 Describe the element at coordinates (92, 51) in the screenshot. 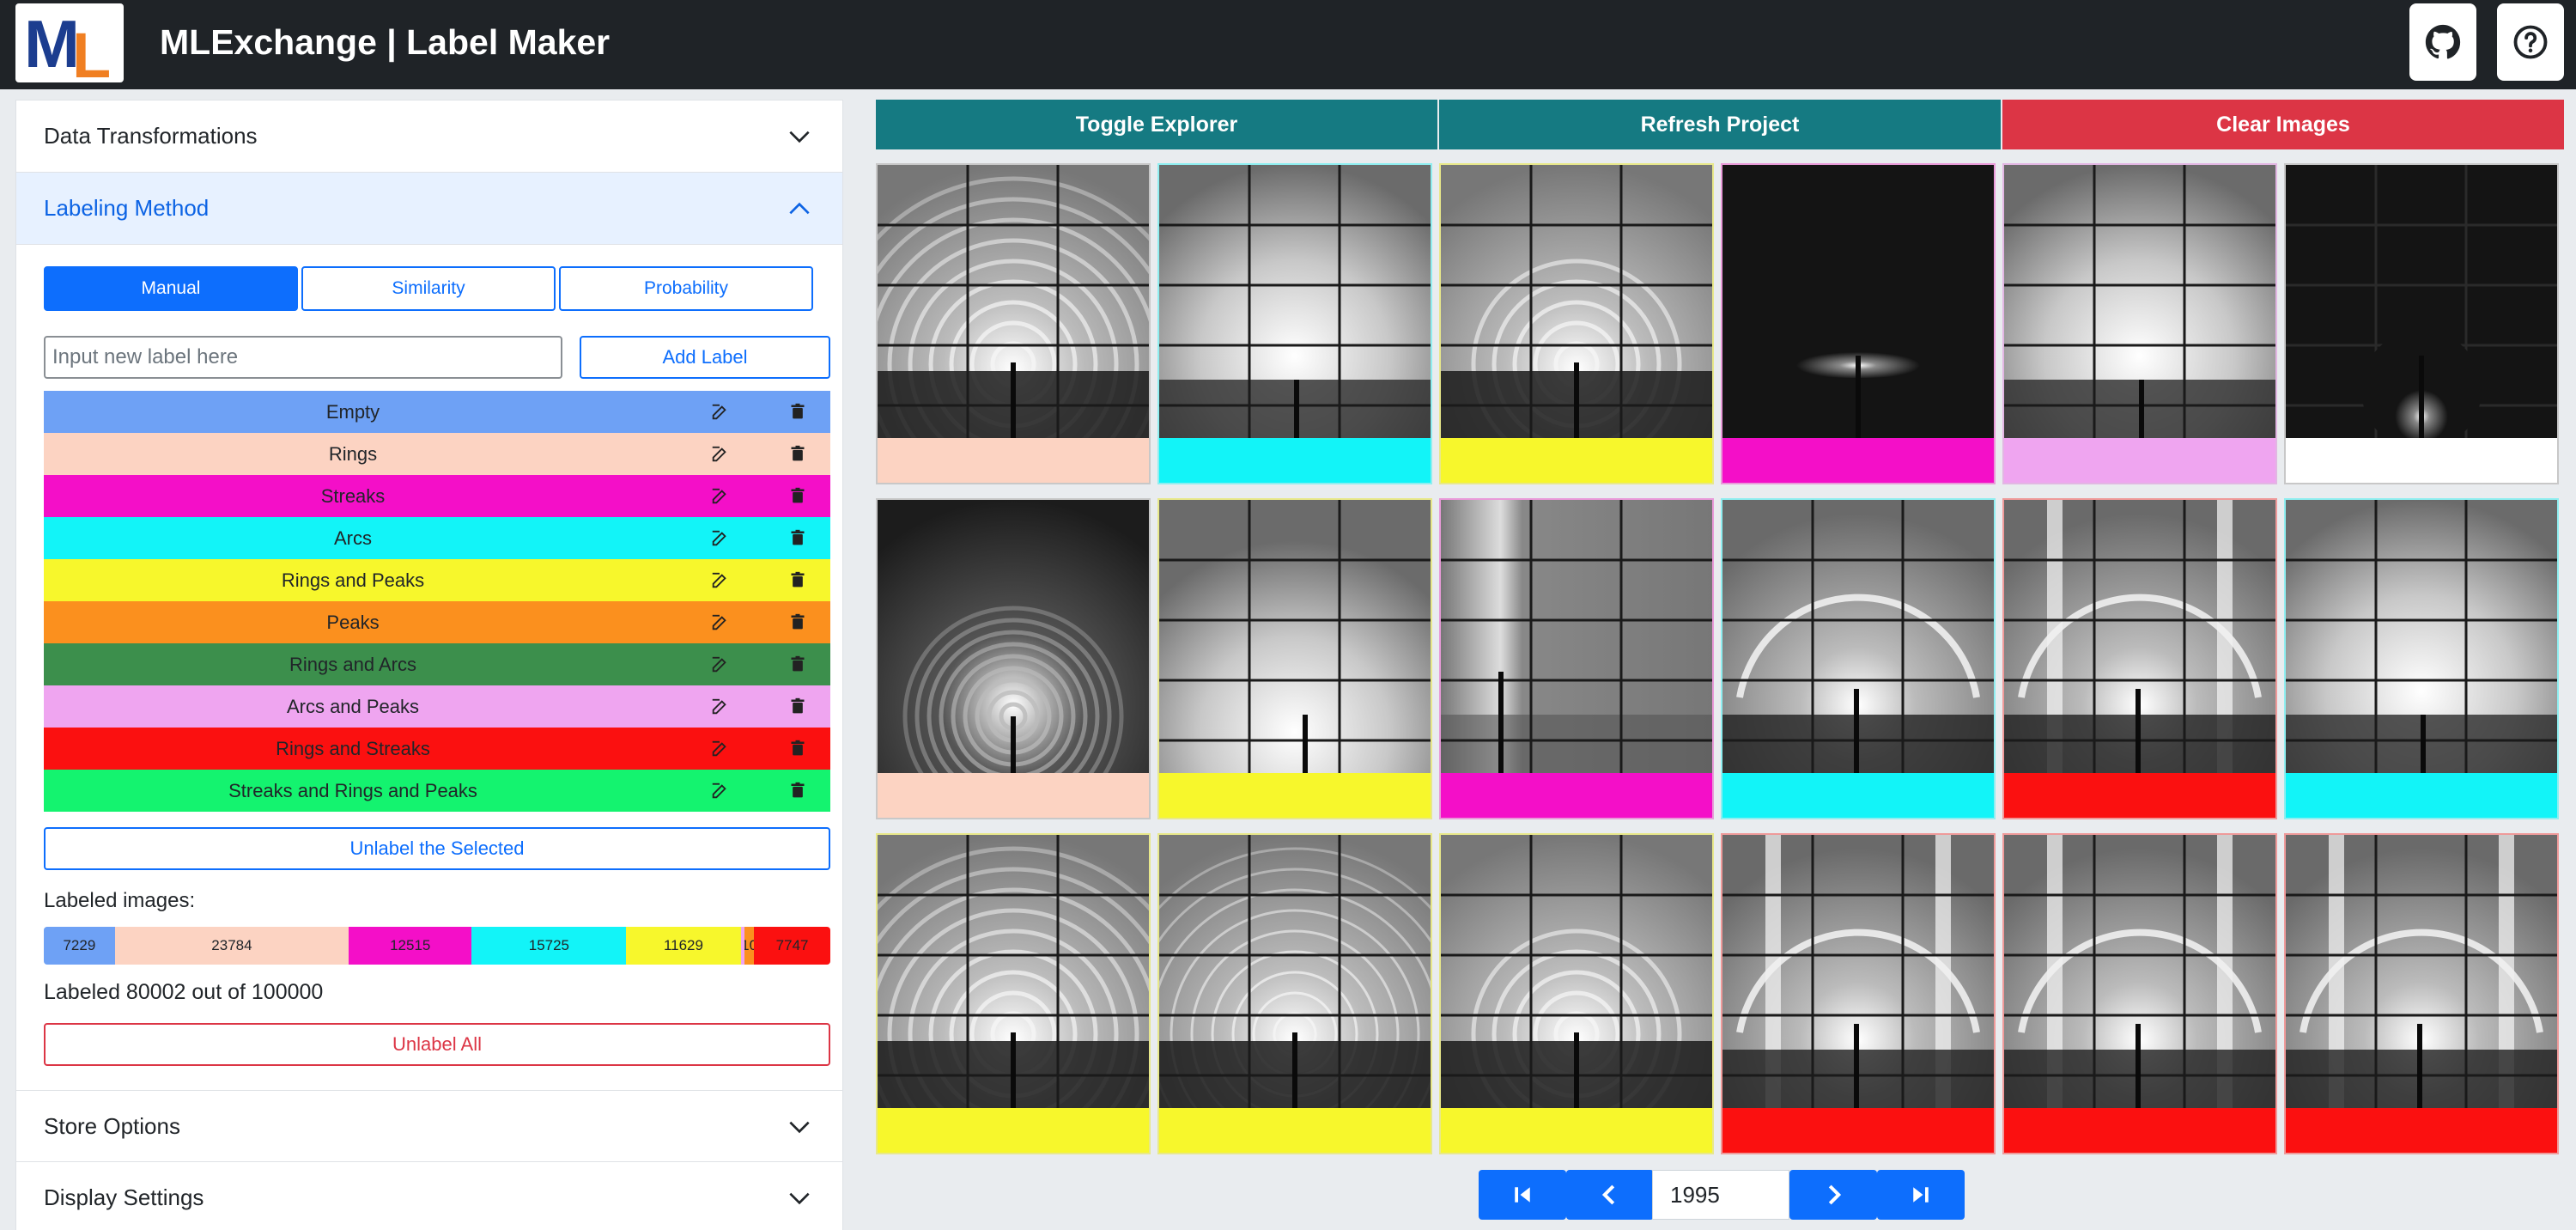

I see `logo-letter-l: L` at that location.